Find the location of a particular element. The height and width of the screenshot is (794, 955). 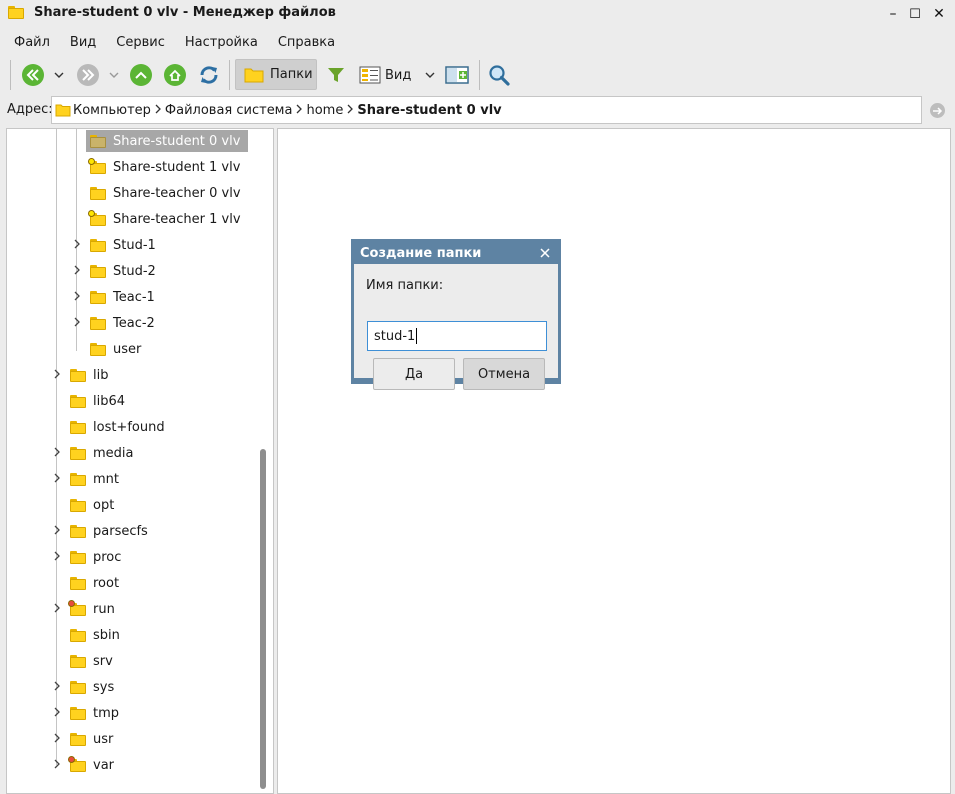

search-button is located at coordinates (499, 75).